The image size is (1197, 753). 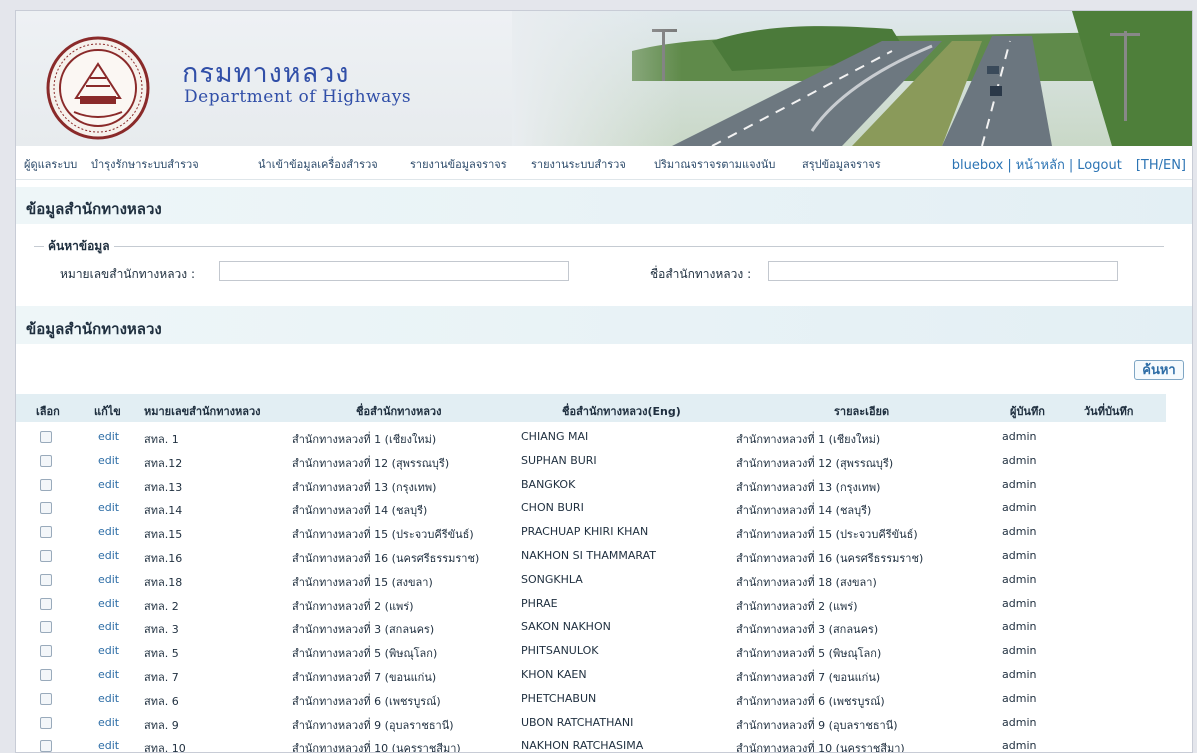 What do you see at coordinates (560, 651) in the screenshot?
I see `office-name-en-cell: PHITSANULOK` at bounding box center [560, 651].